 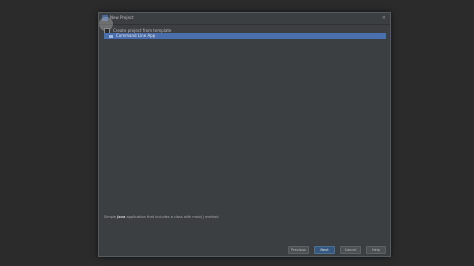 What do you see at coordinates (376, 250) in the screenshot?
I see `help-button: Help` at bounding box center [376, 250].